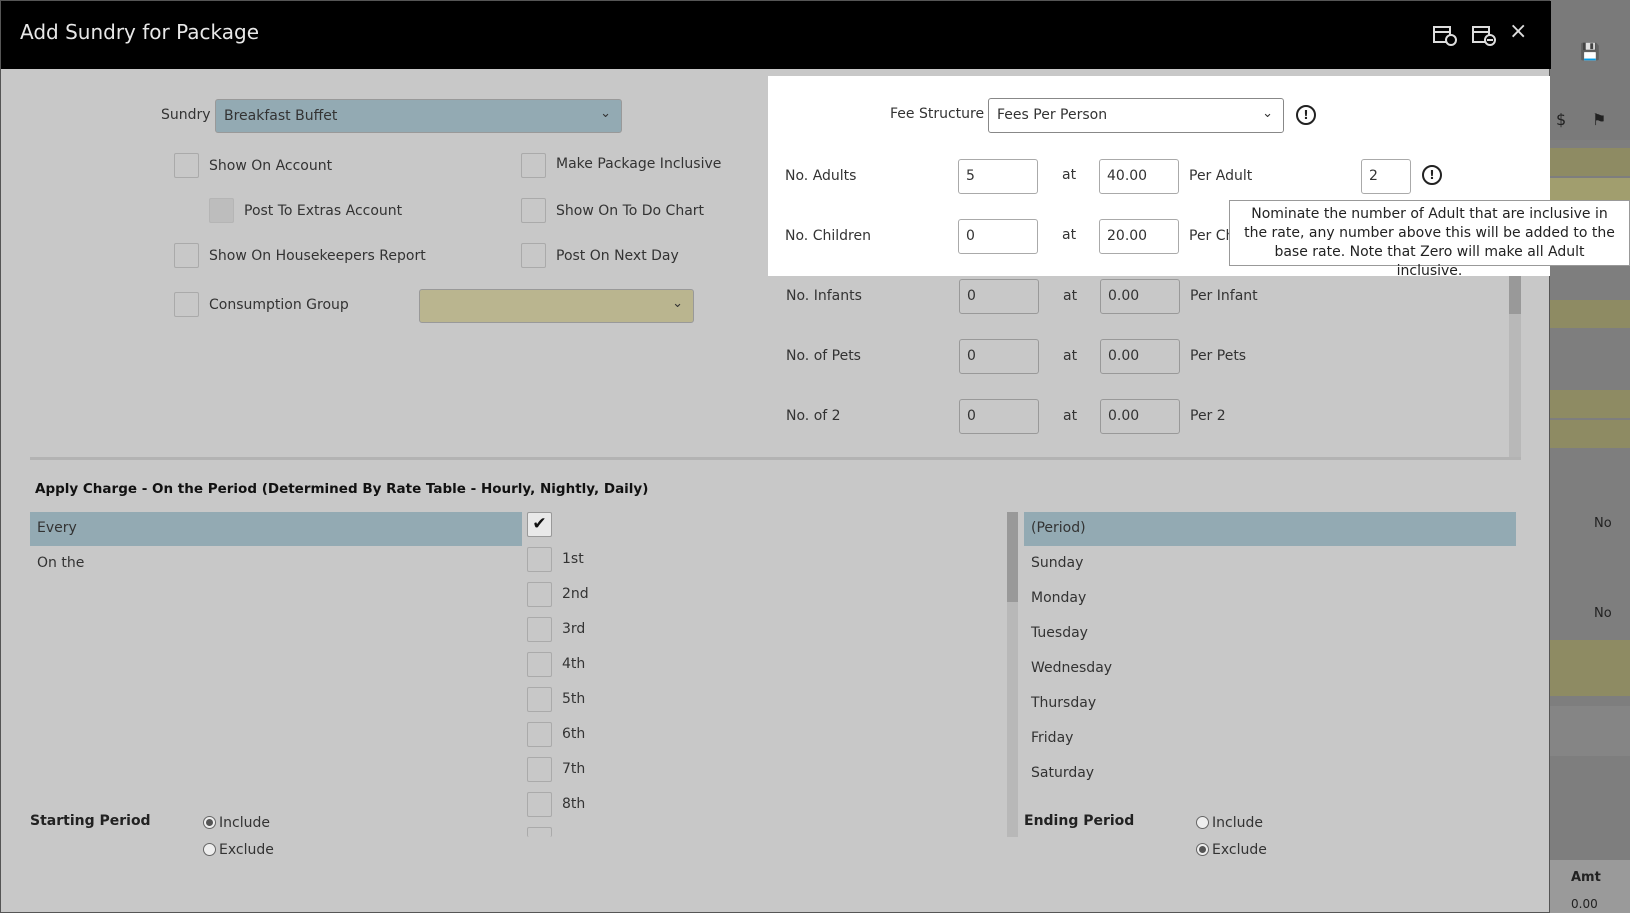 The width and height of the screenshot is (1630, 913). Describe the element at coordinates (1599, 119) in the screenshot. I see `person-flag-icon: ⚑` at that location.